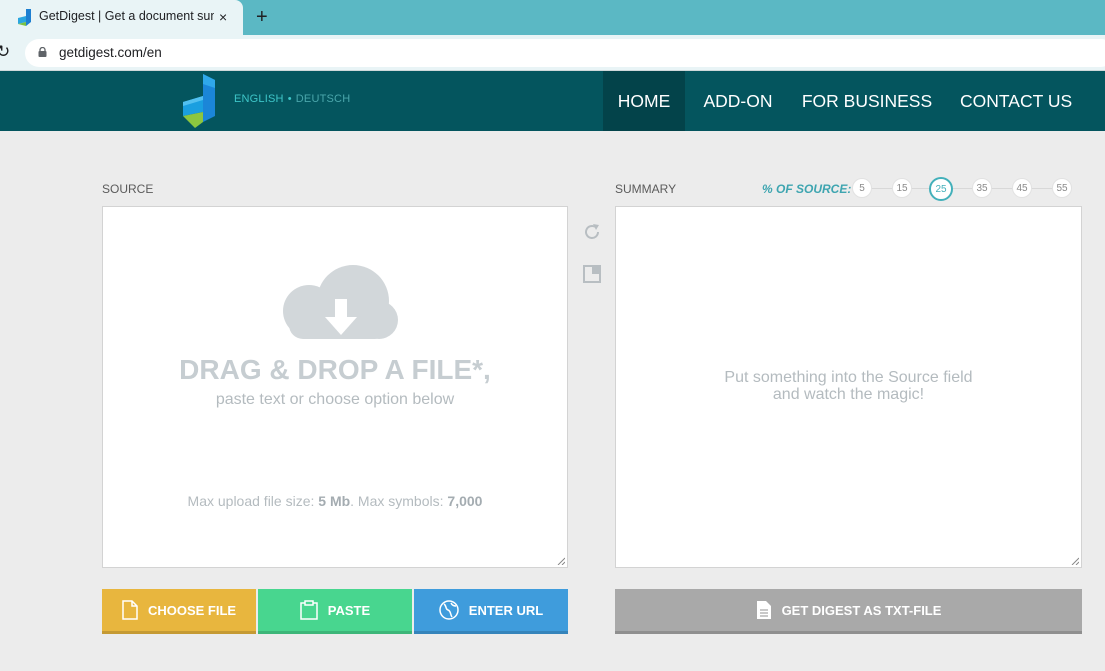  I want to click on get-digest-button: GET DIGEST AS TXT-FILE, so click(848, 611).